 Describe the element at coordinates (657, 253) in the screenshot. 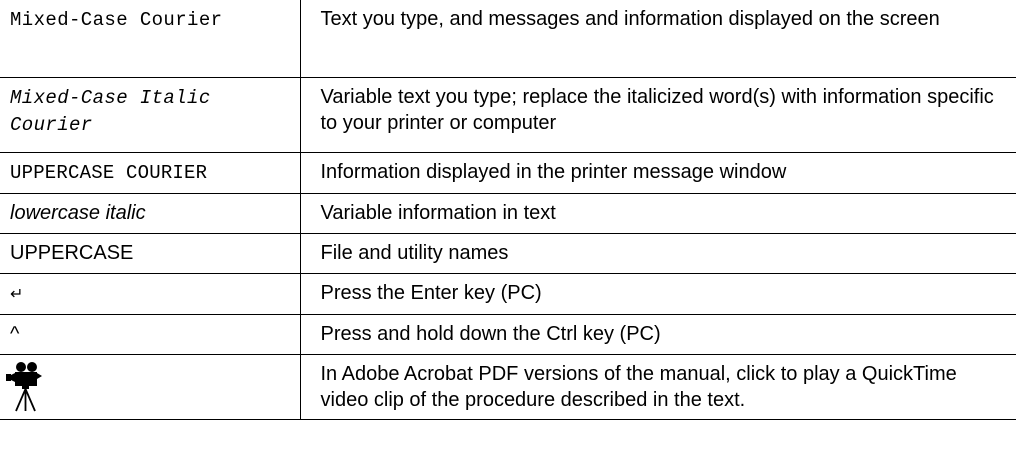

I see `description-cell: File and utility names` at that location.